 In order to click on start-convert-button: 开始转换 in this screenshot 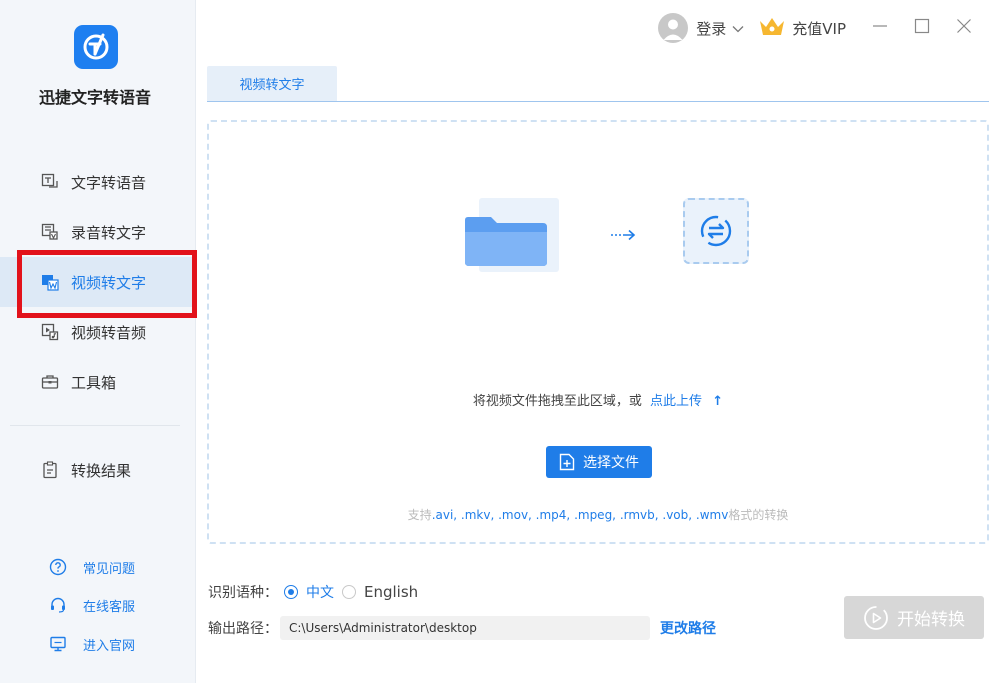, I will do `click(914, 617)`.